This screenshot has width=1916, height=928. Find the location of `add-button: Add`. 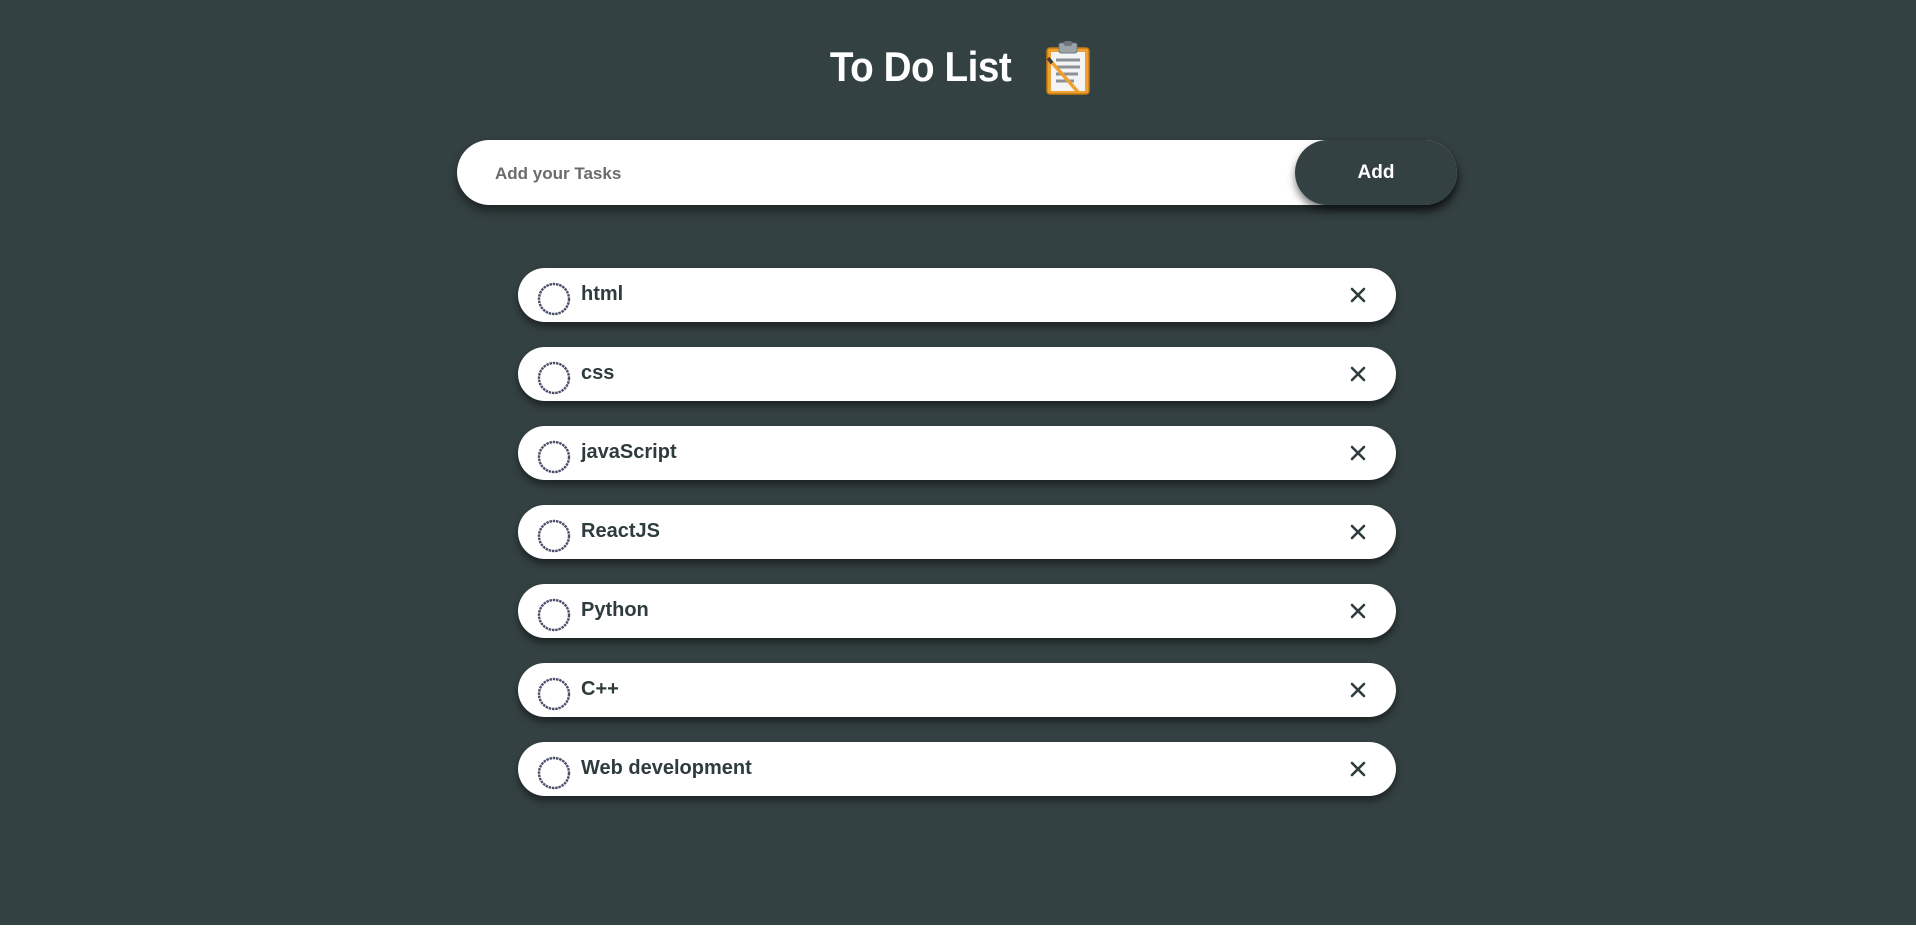

add-button: Add is located at coordinates (1376, 172).